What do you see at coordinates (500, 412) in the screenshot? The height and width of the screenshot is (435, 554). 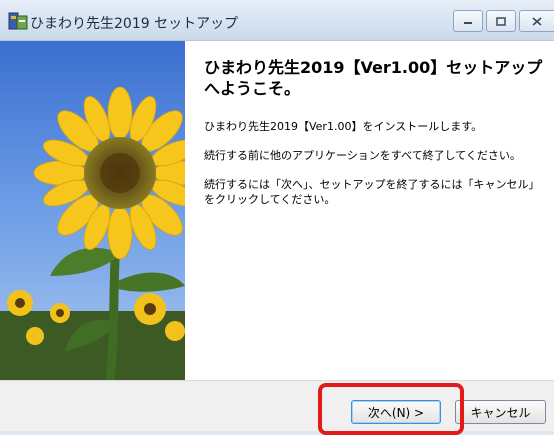 I see `cancel-button: キャンセル` at bounding box center [500, 412].